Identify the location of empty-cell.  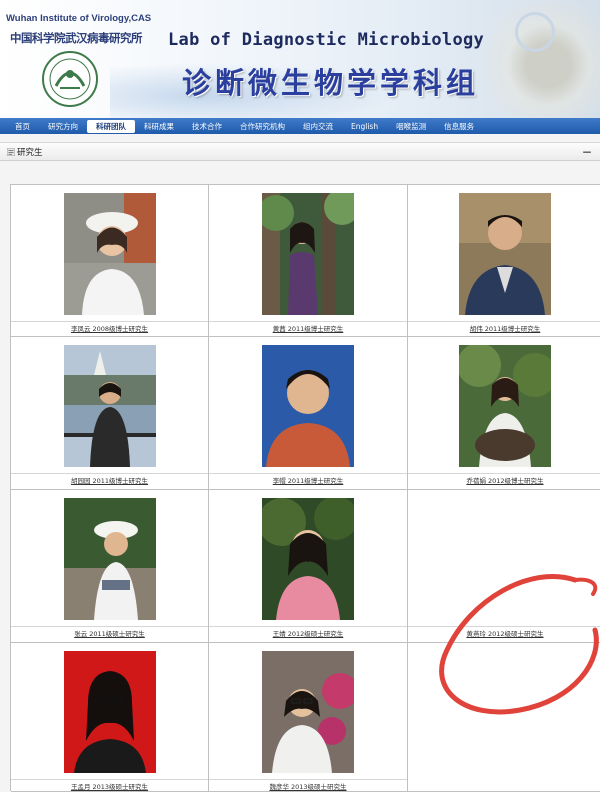
(504, 717).